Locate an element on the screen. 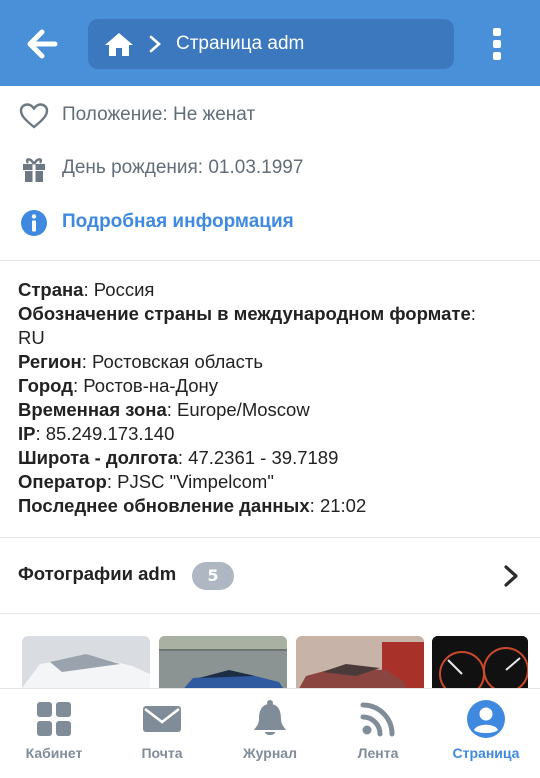 This screenshot has width=540, height=778. bottom-navigation: Кабинет Почта Журнал Лента Страница is located at coordinates (270, 733).